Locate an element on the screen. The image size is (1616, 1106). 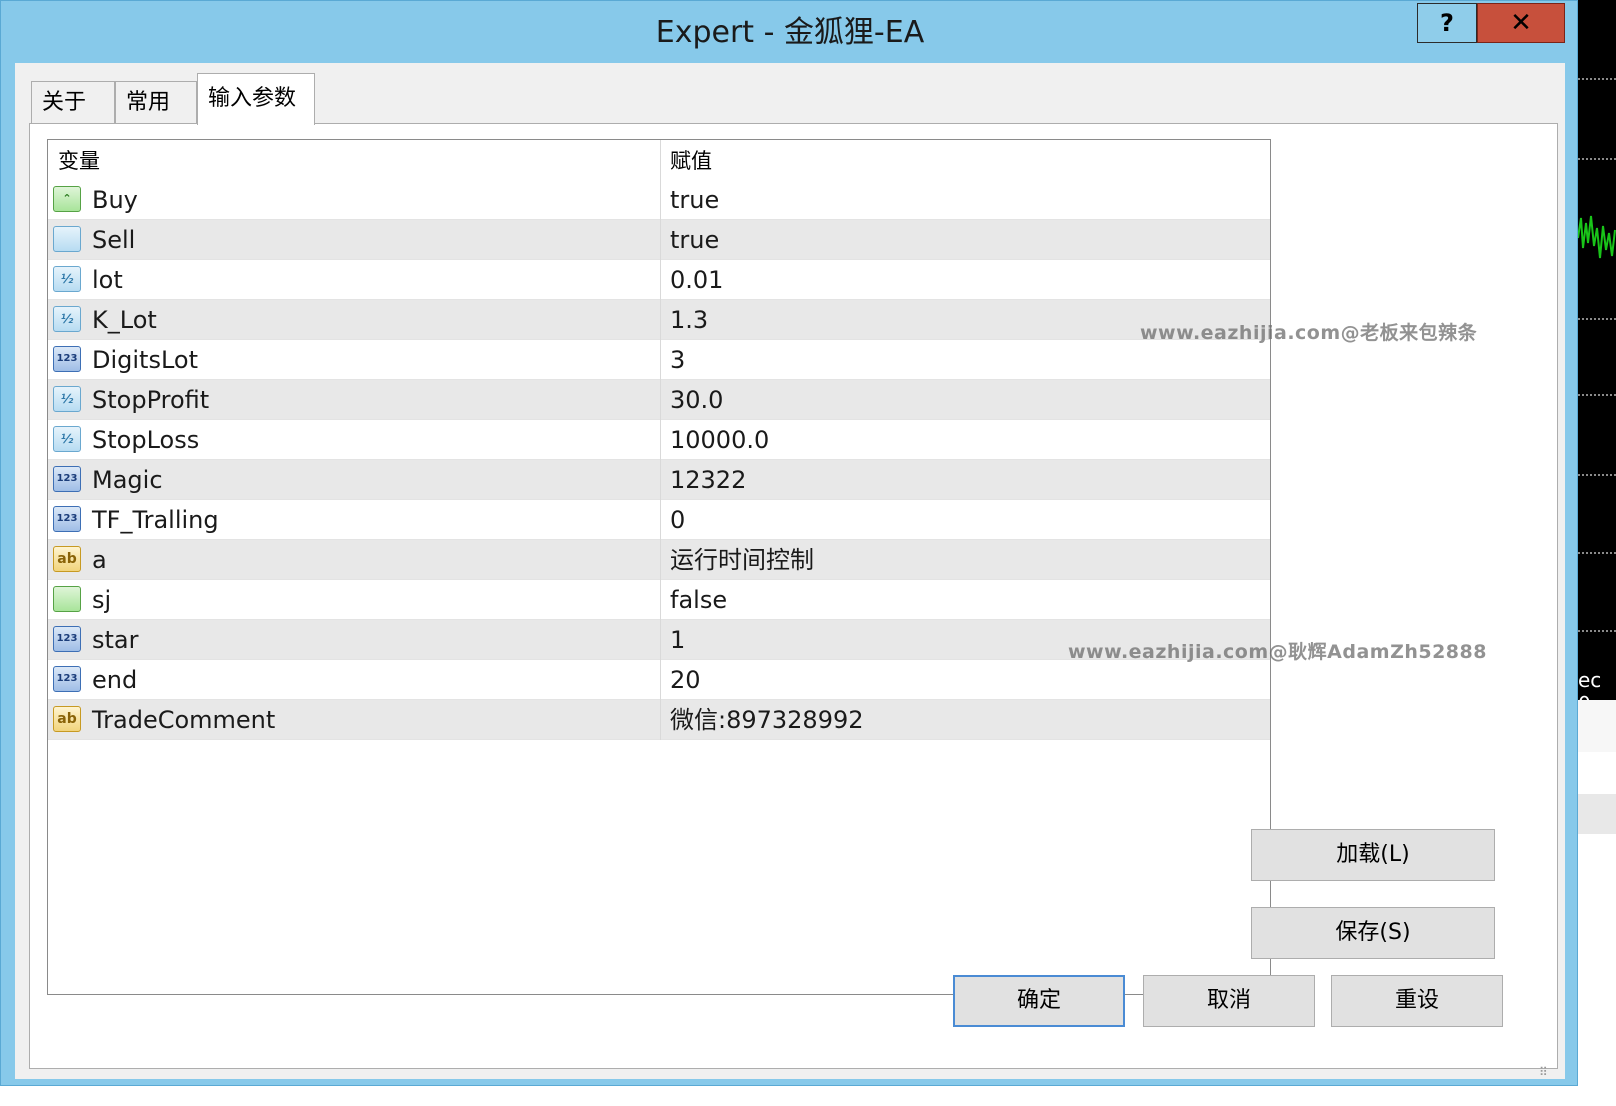
parameter-value: 20 is located at coordinates (680, 680).